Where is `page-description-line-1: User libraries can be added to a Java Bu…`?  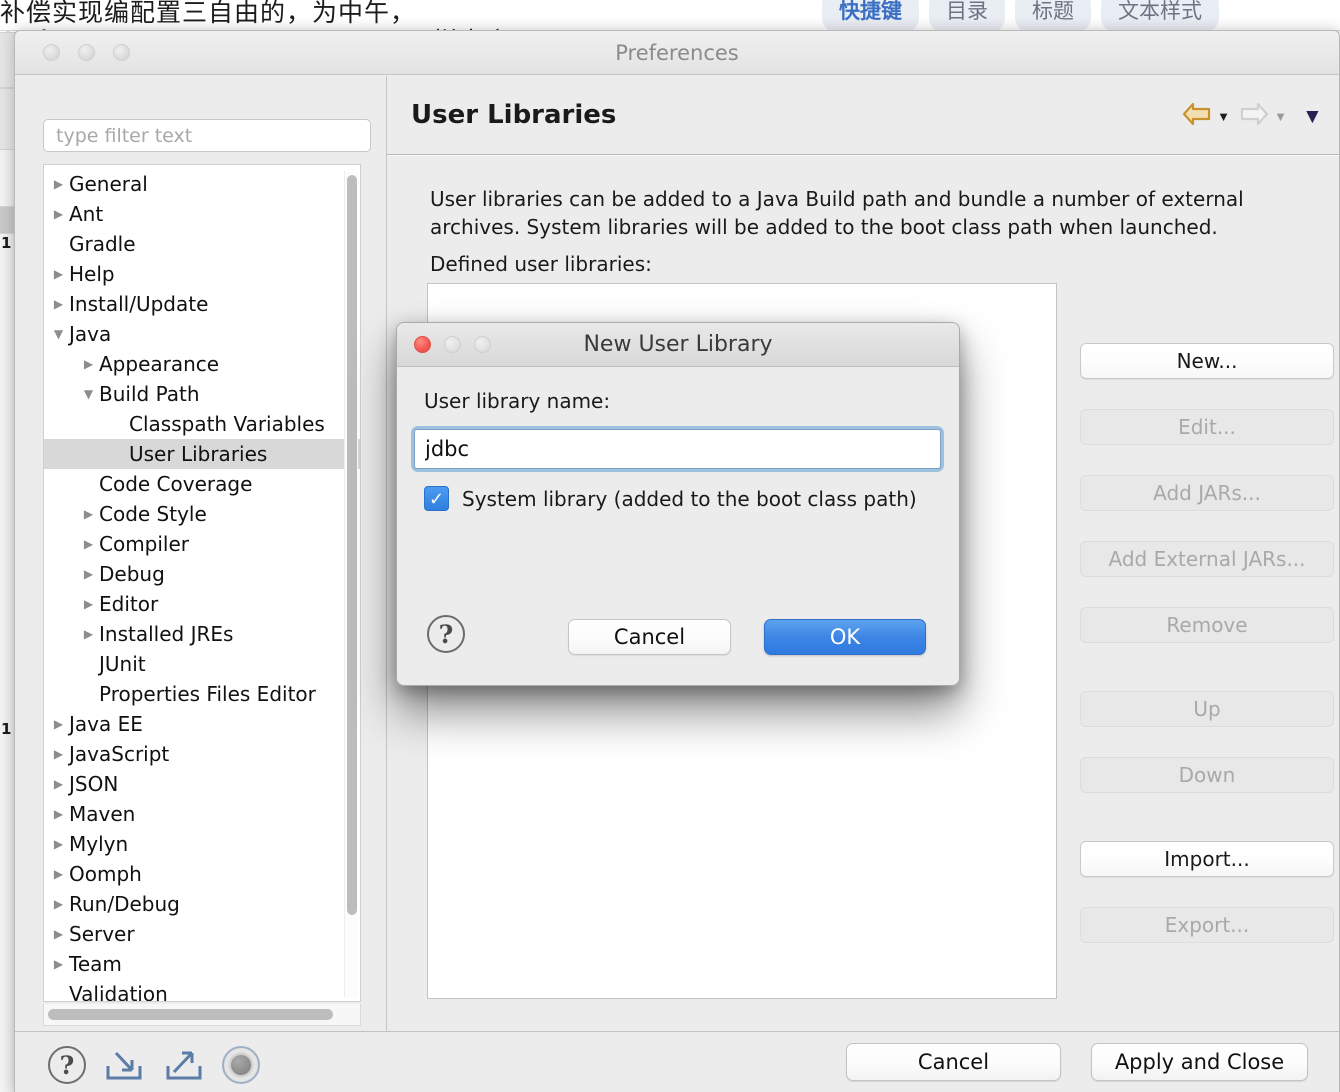 page-description-line-1: User libraries can be added to a Java Bu… is located at coordinates (837, 199).